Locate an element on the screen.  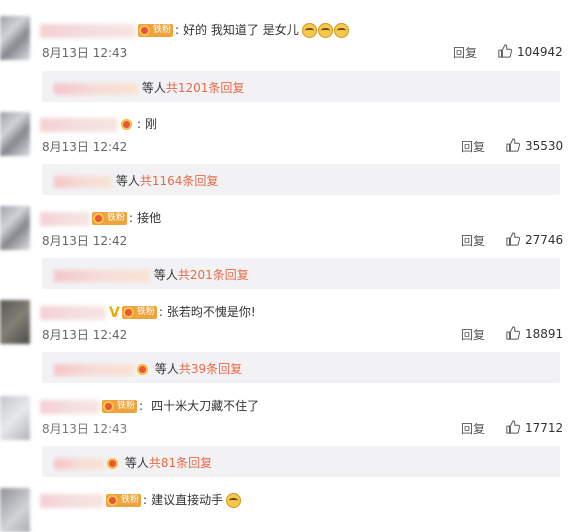
like-count: 18891 is located at coordinates (544, 334).